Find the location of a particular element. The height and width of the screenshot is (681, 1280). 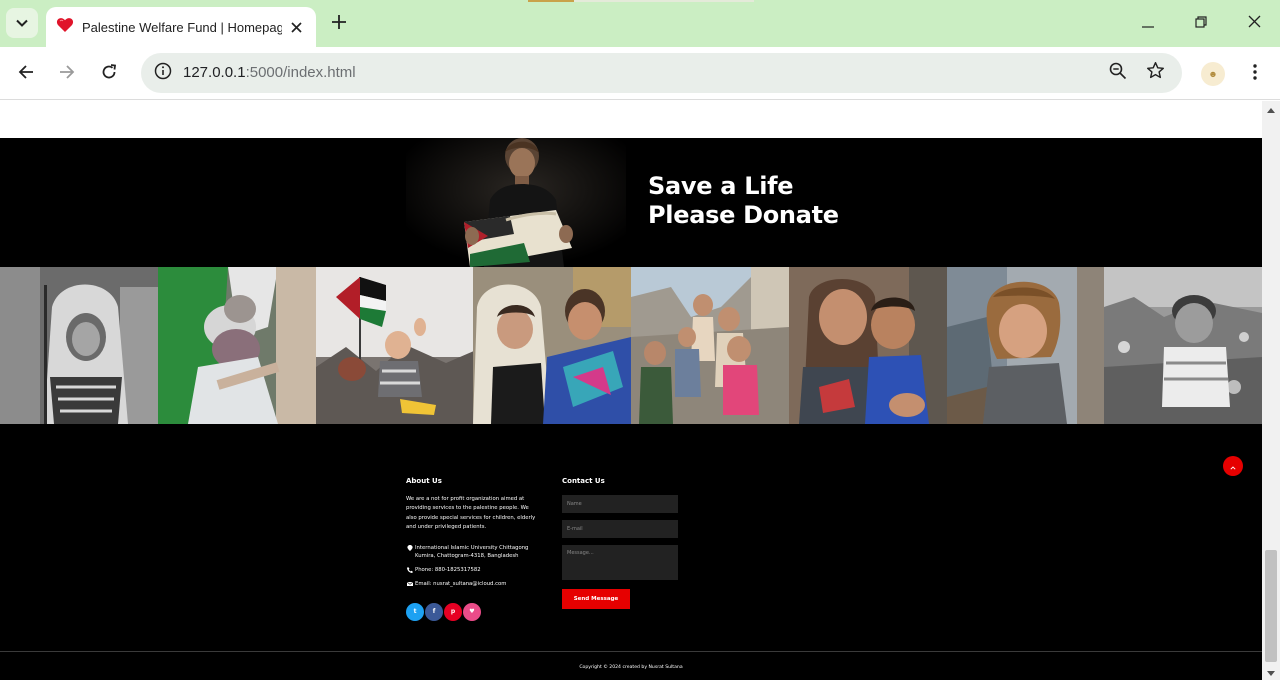

dribbble-button: ♥ is located at coordinates (472, 611).